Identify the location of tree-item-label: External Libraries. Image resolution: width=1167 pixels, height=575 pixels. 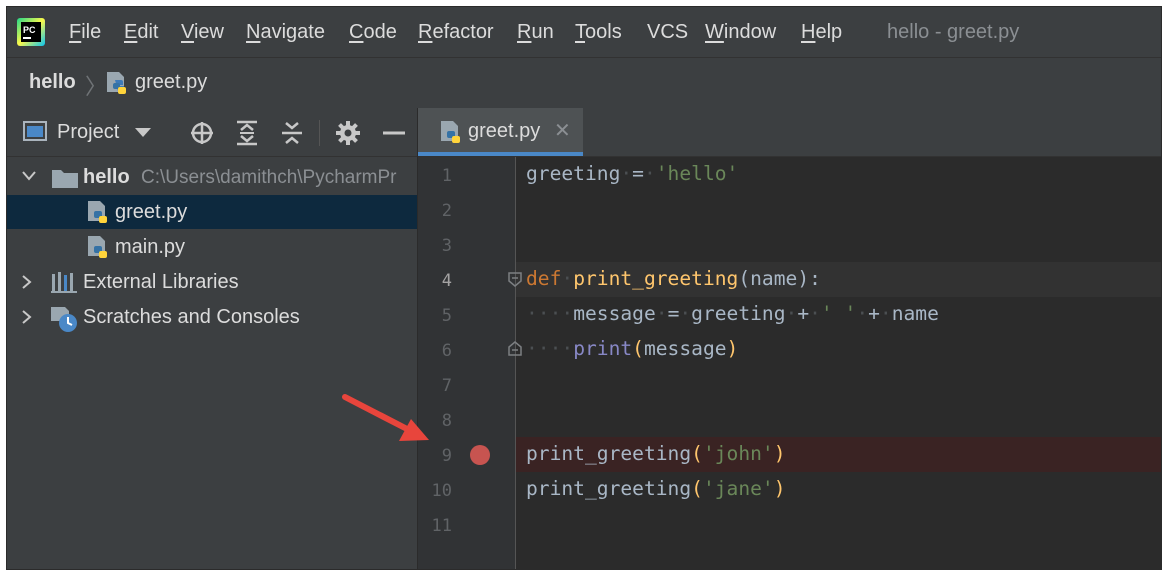
(161, 282).